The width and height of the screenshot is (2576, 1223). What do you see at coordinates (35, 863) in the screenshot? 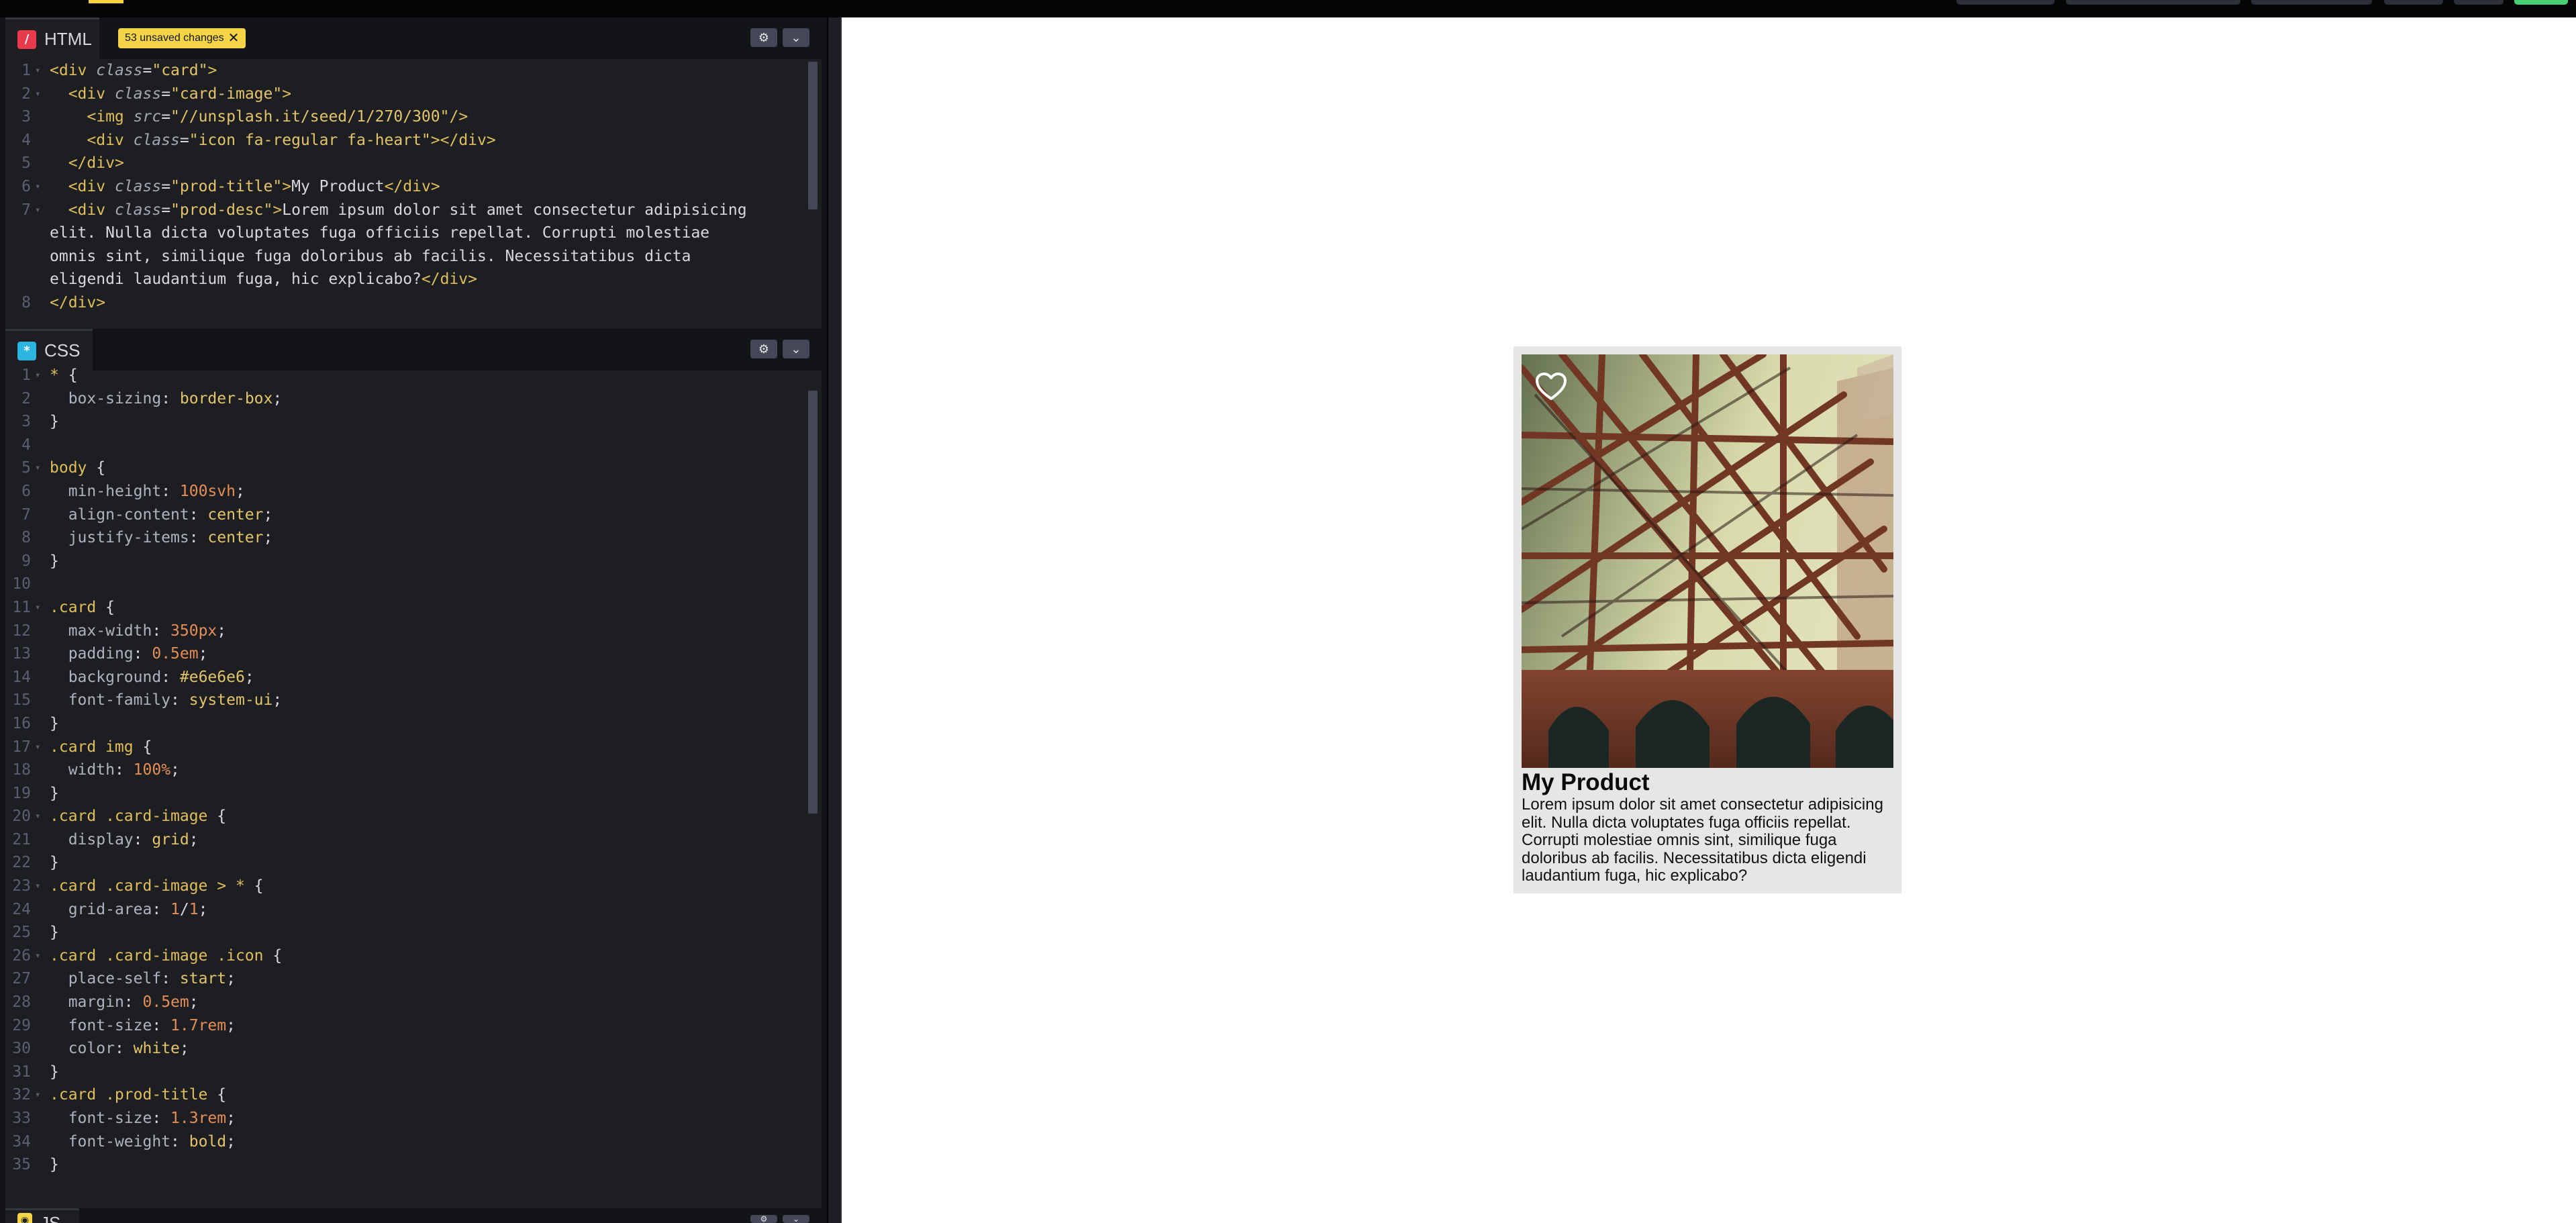
I see `code-line: 22}` at bounding box center [35, 863].